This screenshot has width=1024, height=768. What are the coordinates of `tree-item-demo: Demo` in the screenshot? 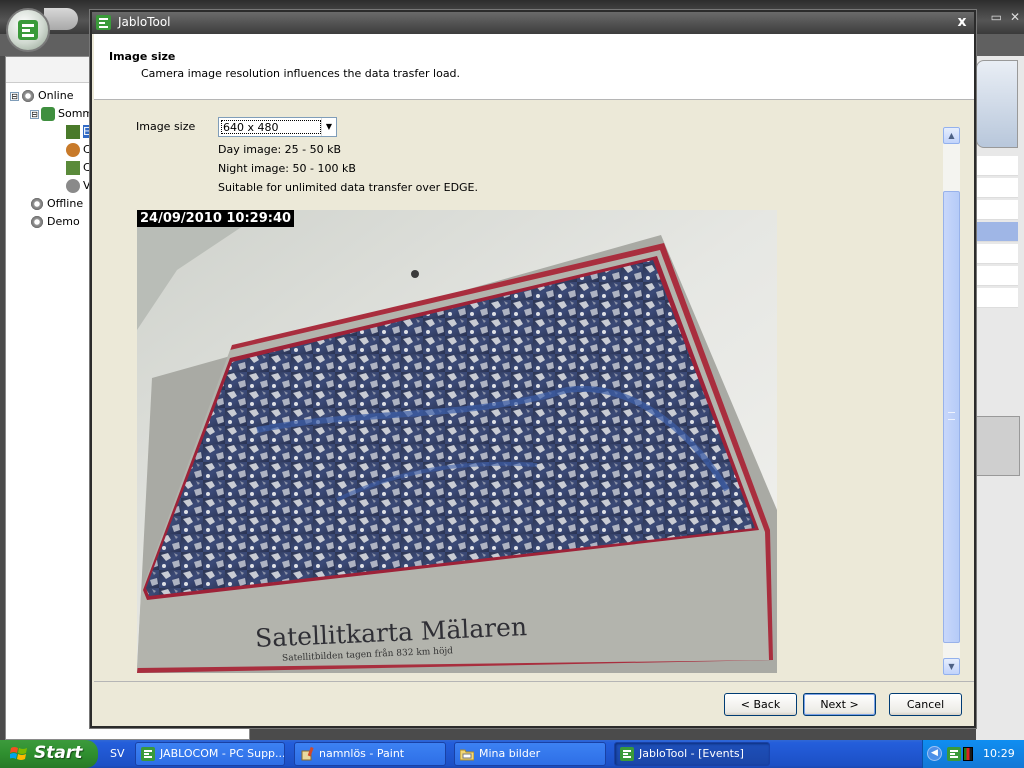 It's located at (61, 222).